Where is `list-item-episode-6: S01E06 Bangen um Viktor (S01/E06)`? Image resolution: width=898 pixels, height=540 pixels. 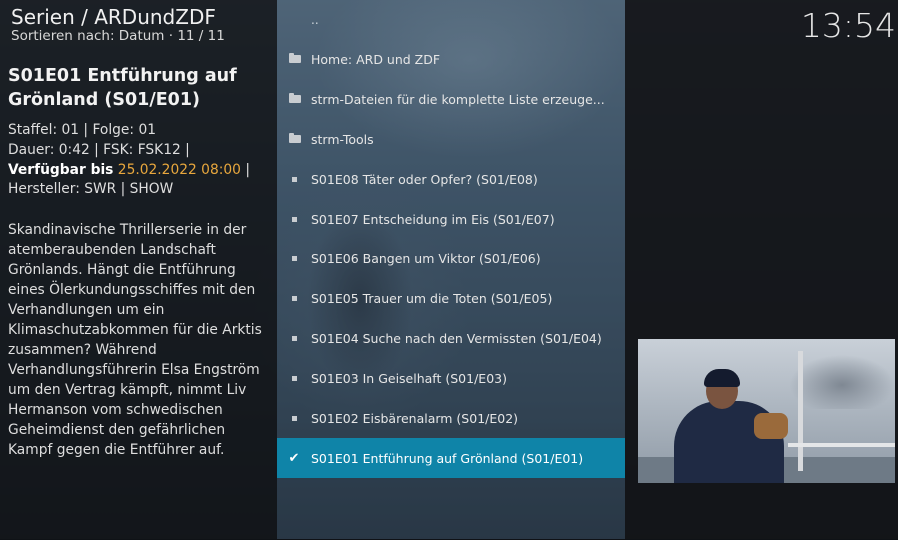
list-item-episode-6: S01E06 Bangen um Viktor (S01/E06) is located at coordinates (451, 258).